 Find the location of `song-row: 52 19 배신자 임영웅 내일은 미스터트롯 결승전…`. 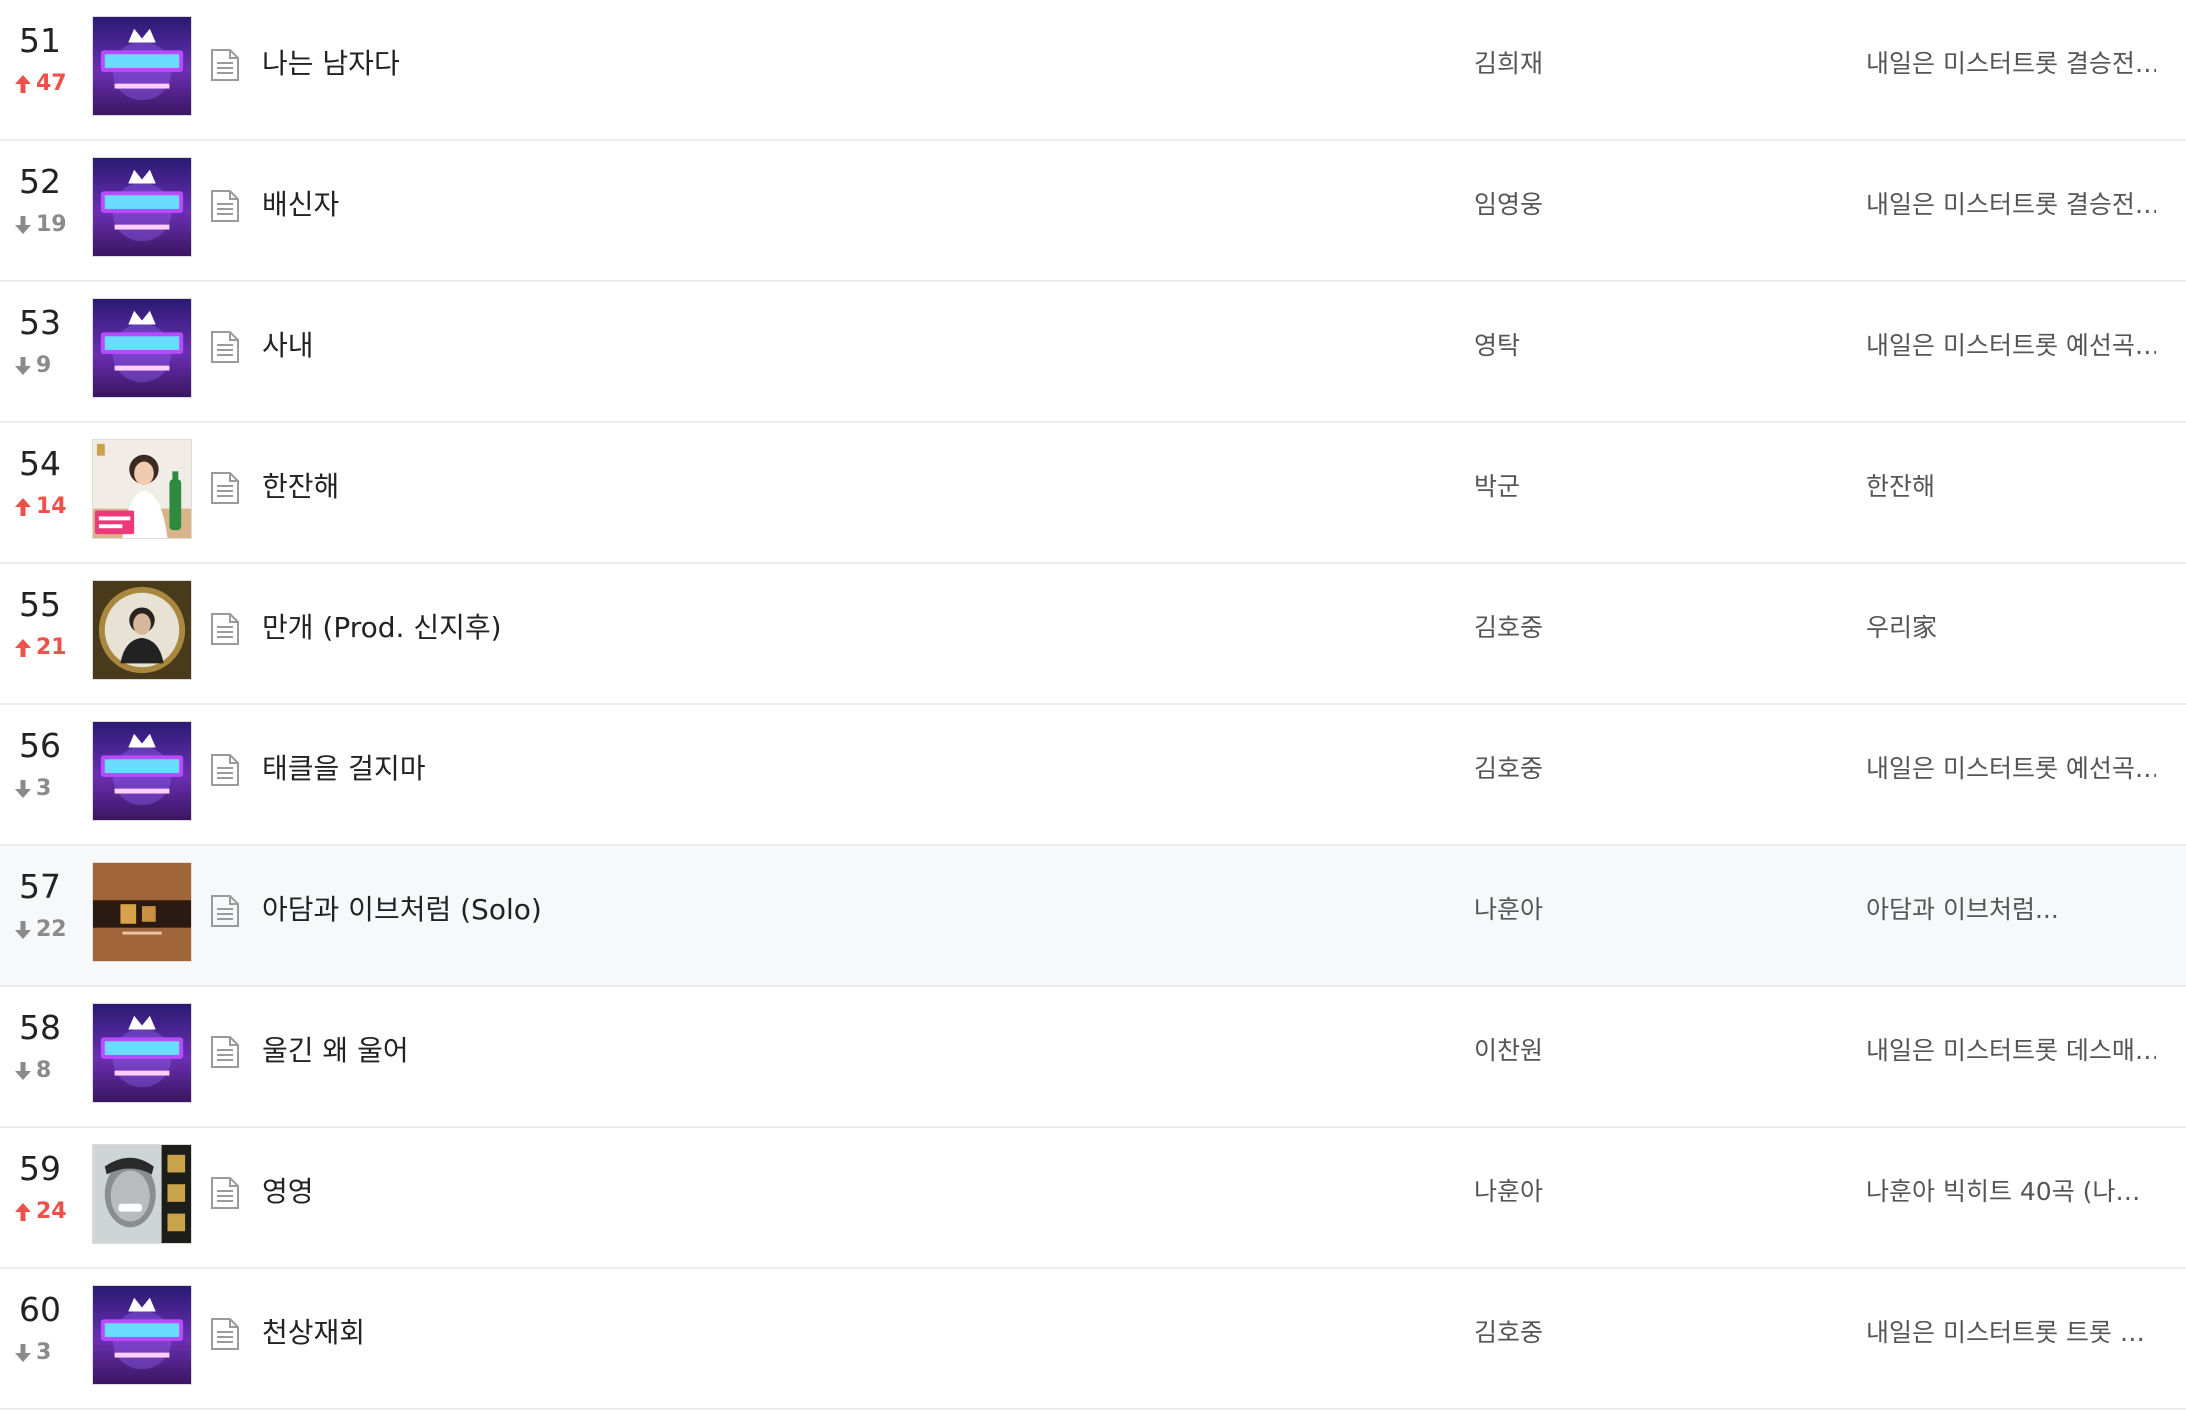

song-row: 52 19 배신자 임영웅 내일은 미스터트롯 결승전… is located at coordinates (1093, 211).